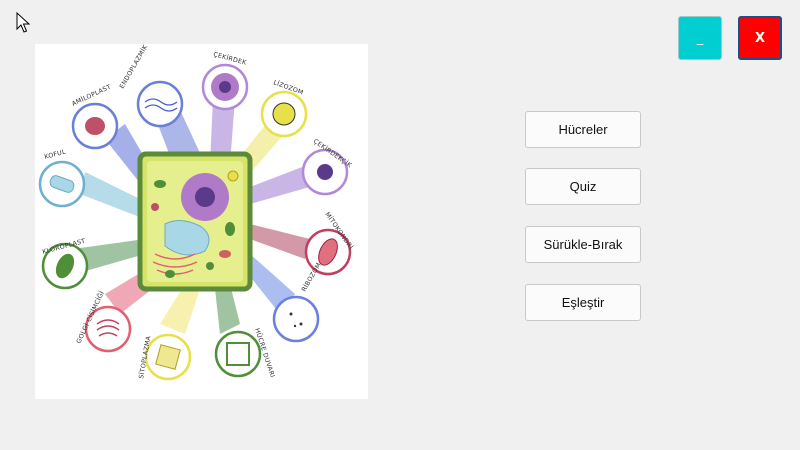 Image resolution: width=800 pixels, height=450 pixels. Describe the element at coordinates (583, 302) in the screenshot. I see `eslestir-button: Eşleştir` at that location.